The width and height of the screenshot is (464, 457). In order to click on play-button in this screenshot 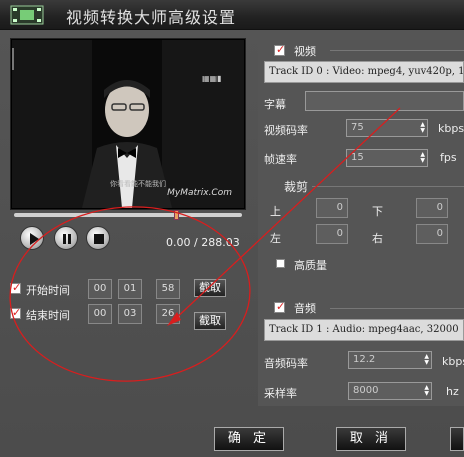, I will do `click(32, 238)`.